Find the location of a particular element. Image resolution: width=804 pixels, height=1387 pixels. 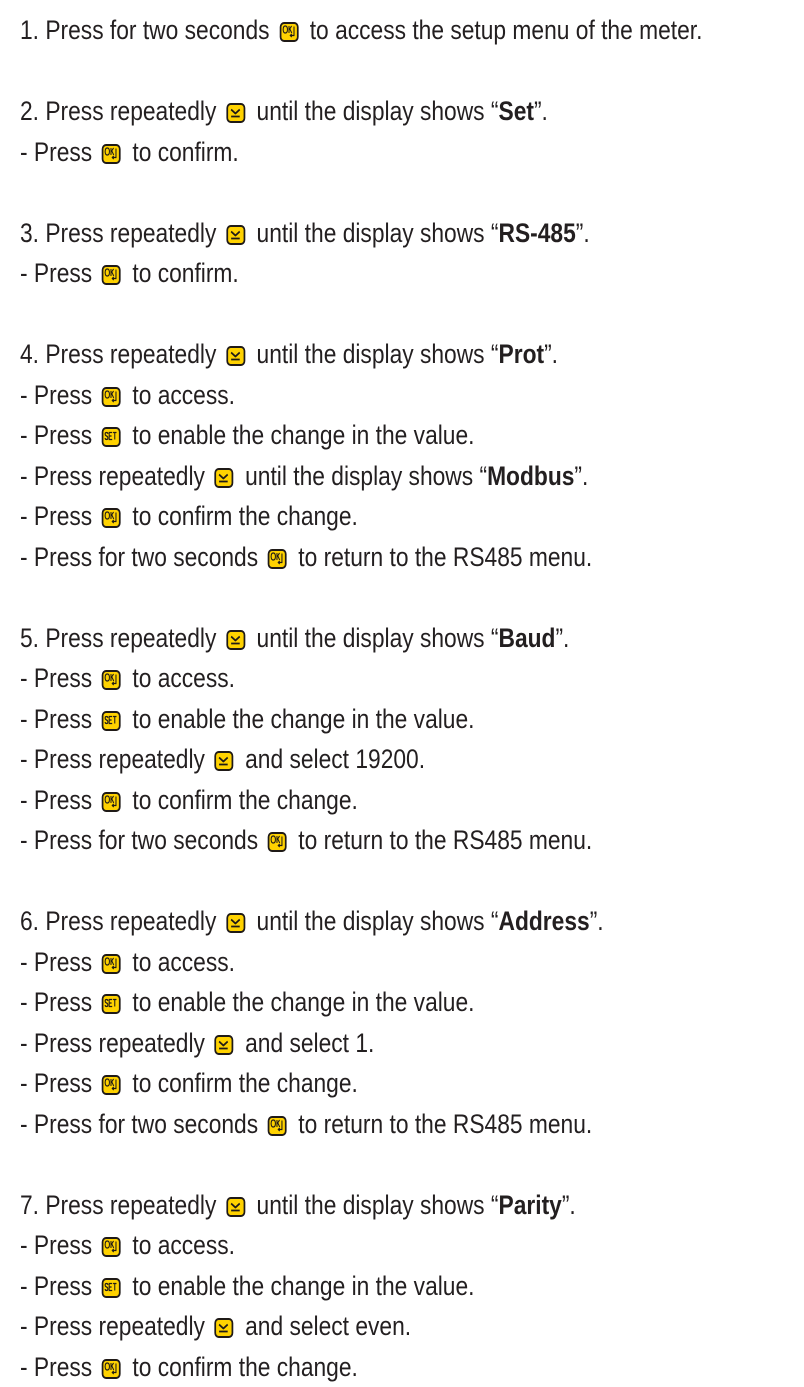

instruction-text: and select 19200. is located at coordinates (332, 759).